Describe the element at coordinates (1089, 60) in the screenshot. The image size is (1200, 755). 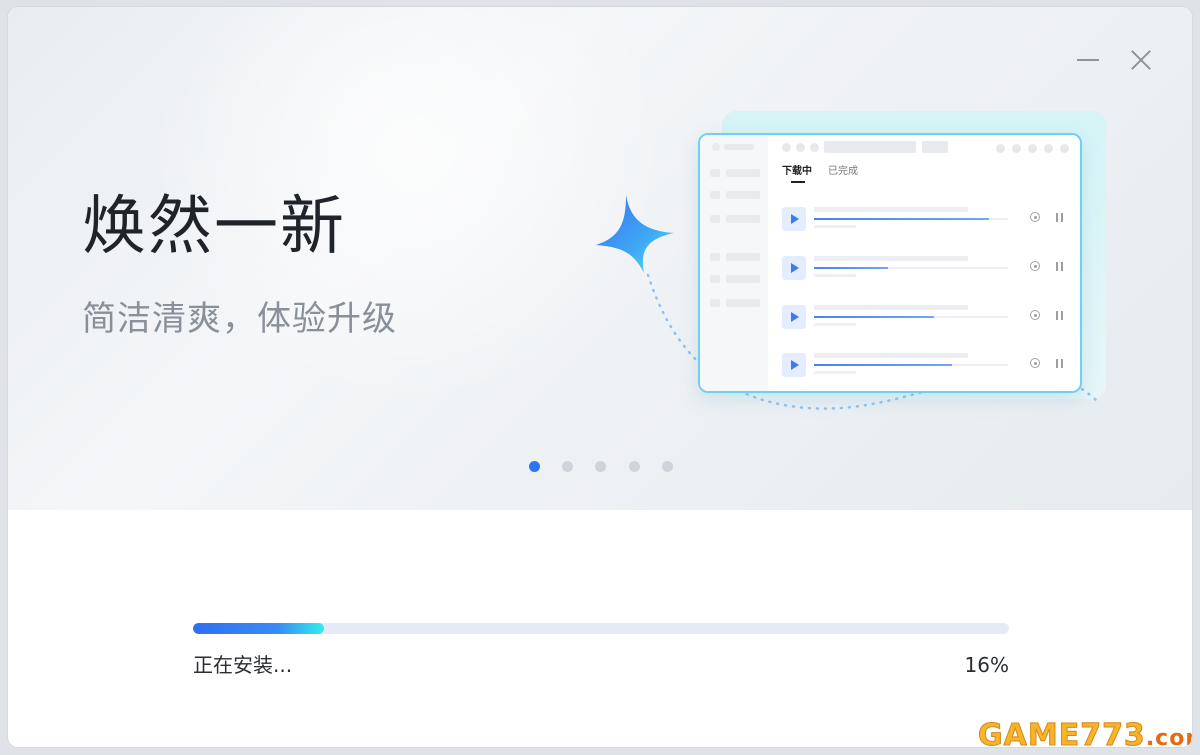
I see `minimize-icon` at that location.